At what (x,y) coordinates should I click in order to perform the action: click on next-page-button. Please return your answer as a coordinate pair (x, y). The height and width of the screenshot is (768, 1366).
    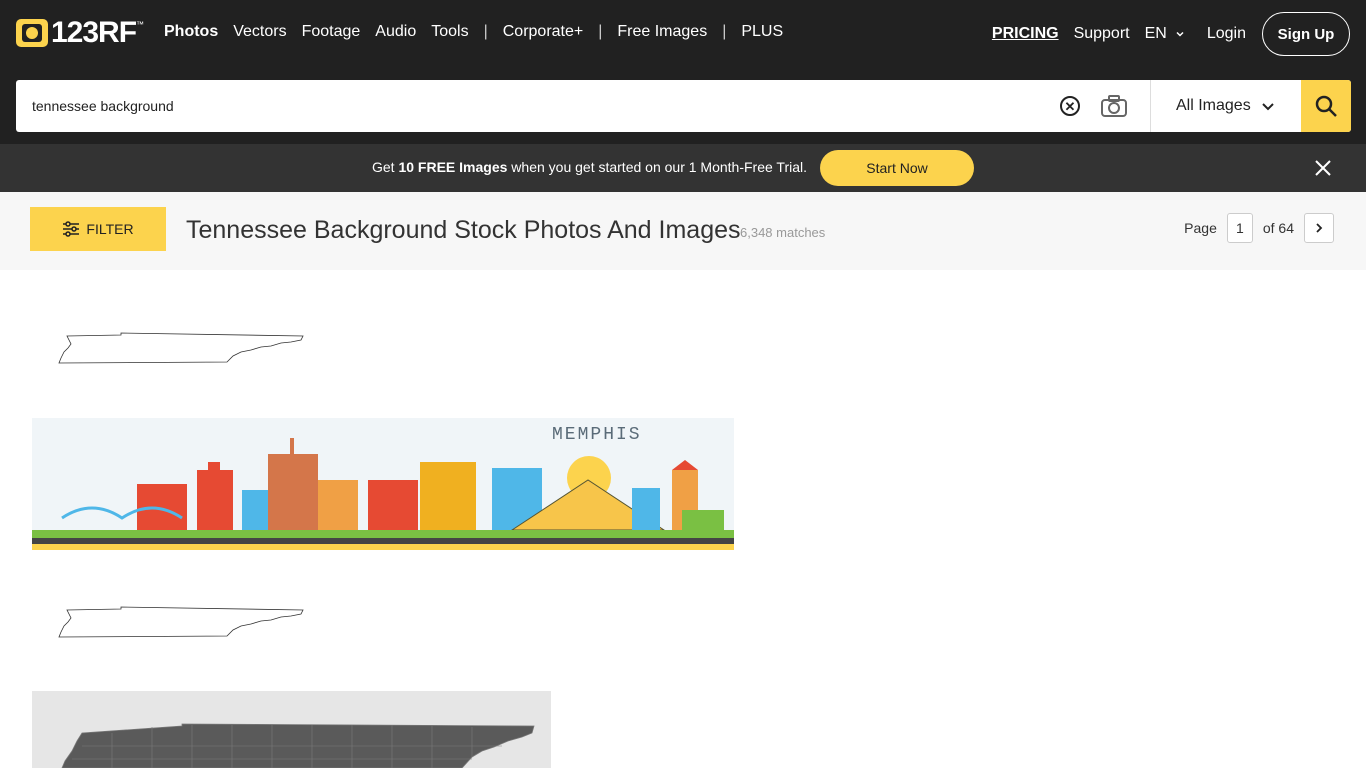
    Looking at the image, I should click on (1319, 228).